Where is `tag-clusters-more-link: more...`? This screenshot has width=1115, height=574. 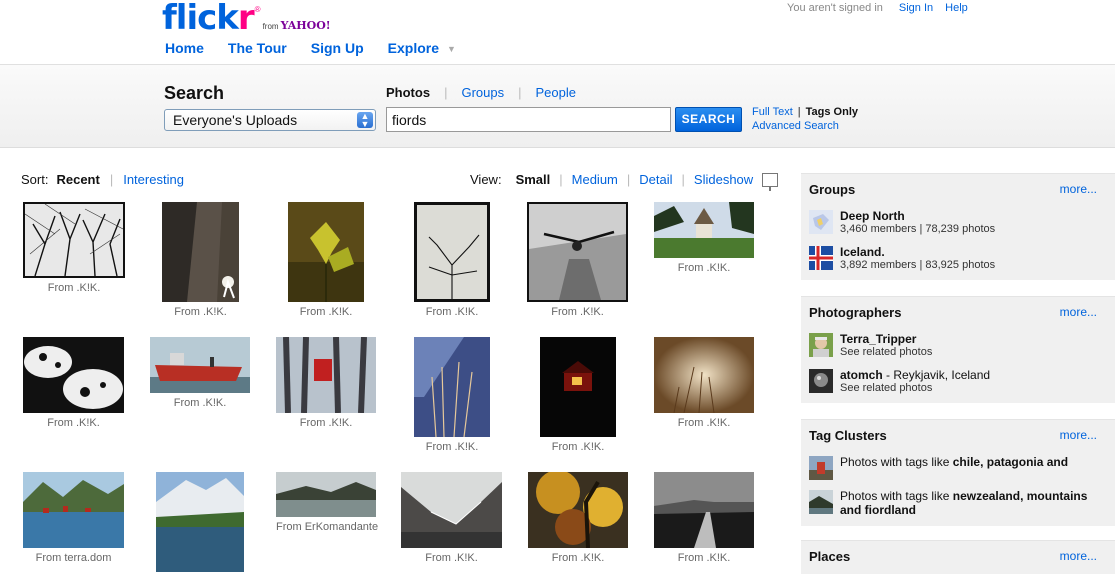 tag-clusters-more-link: more... is located at coordinates (1078, 435).